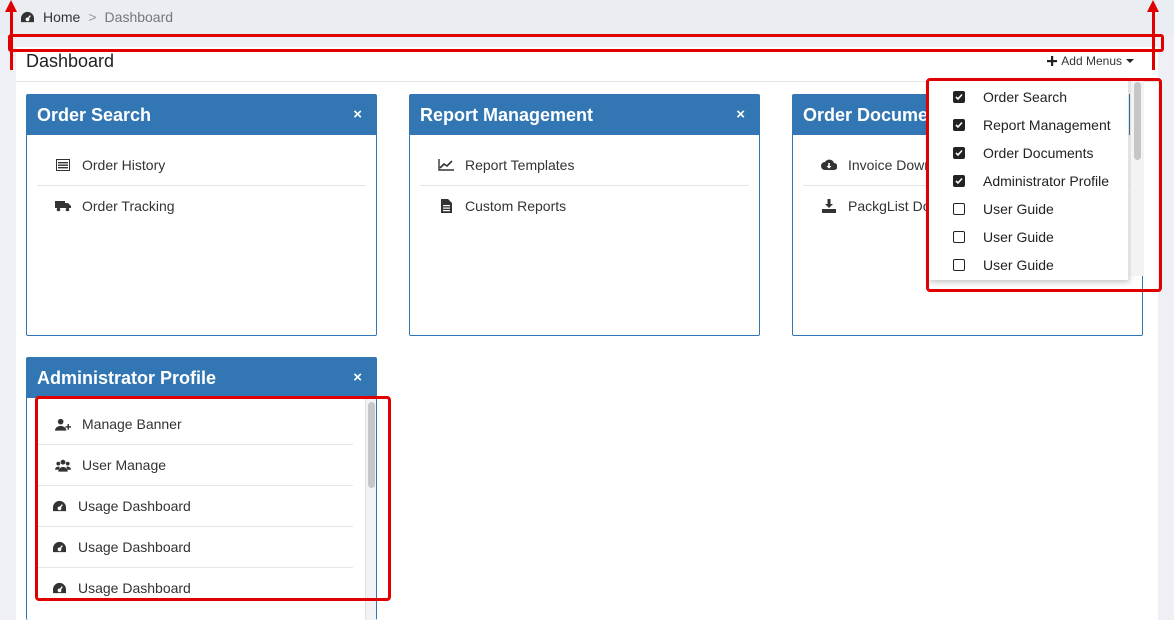 The width and height of the screenshot is (1174, 620). I want to click on plus-icon, so click(1052, 61).